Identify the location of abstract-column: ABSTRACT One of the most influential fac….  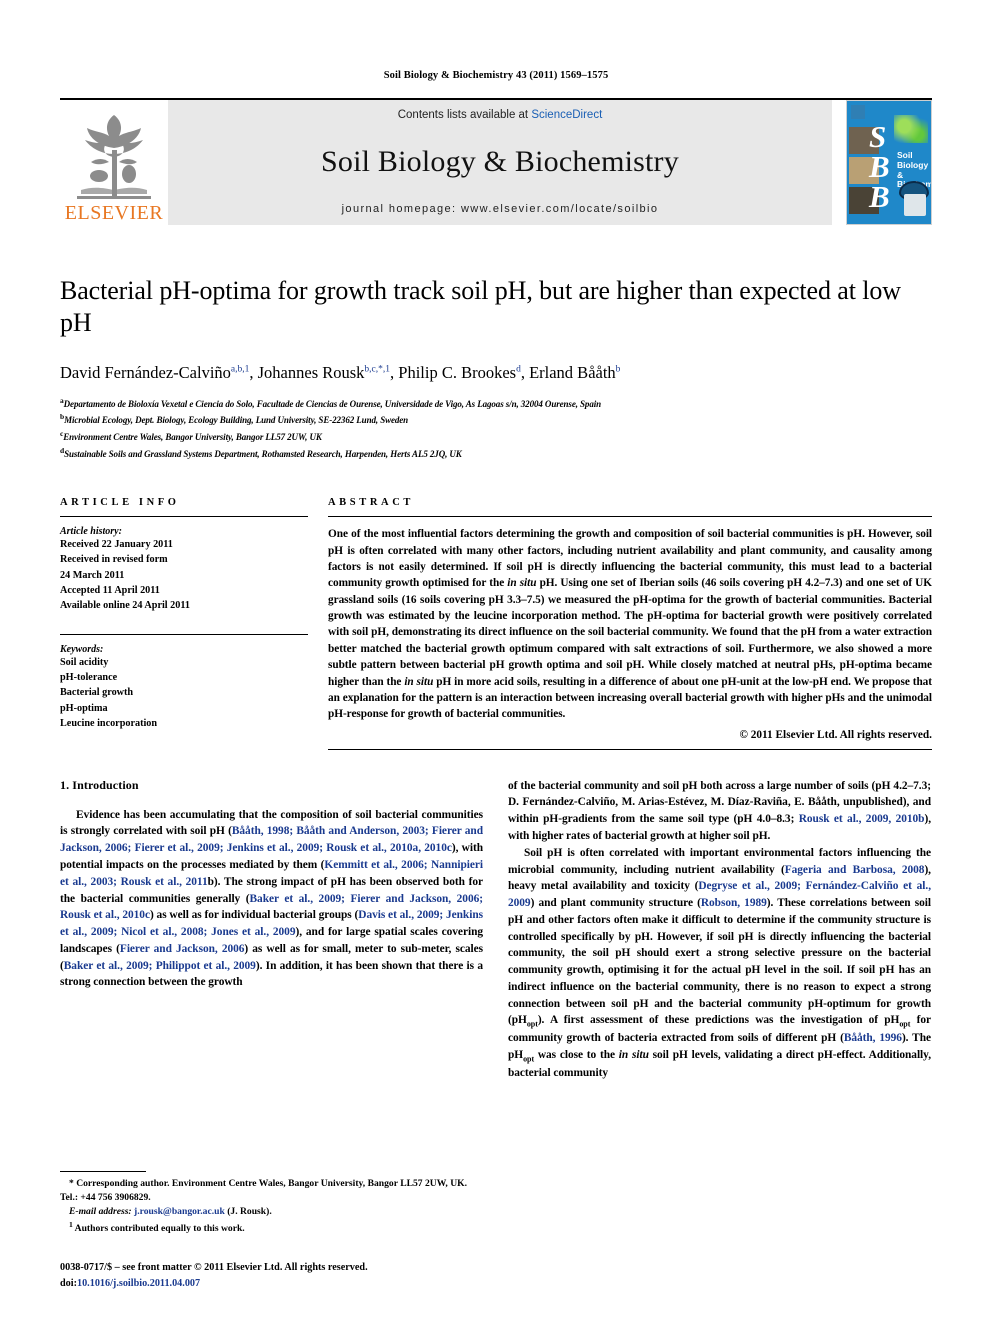
(630, 623).